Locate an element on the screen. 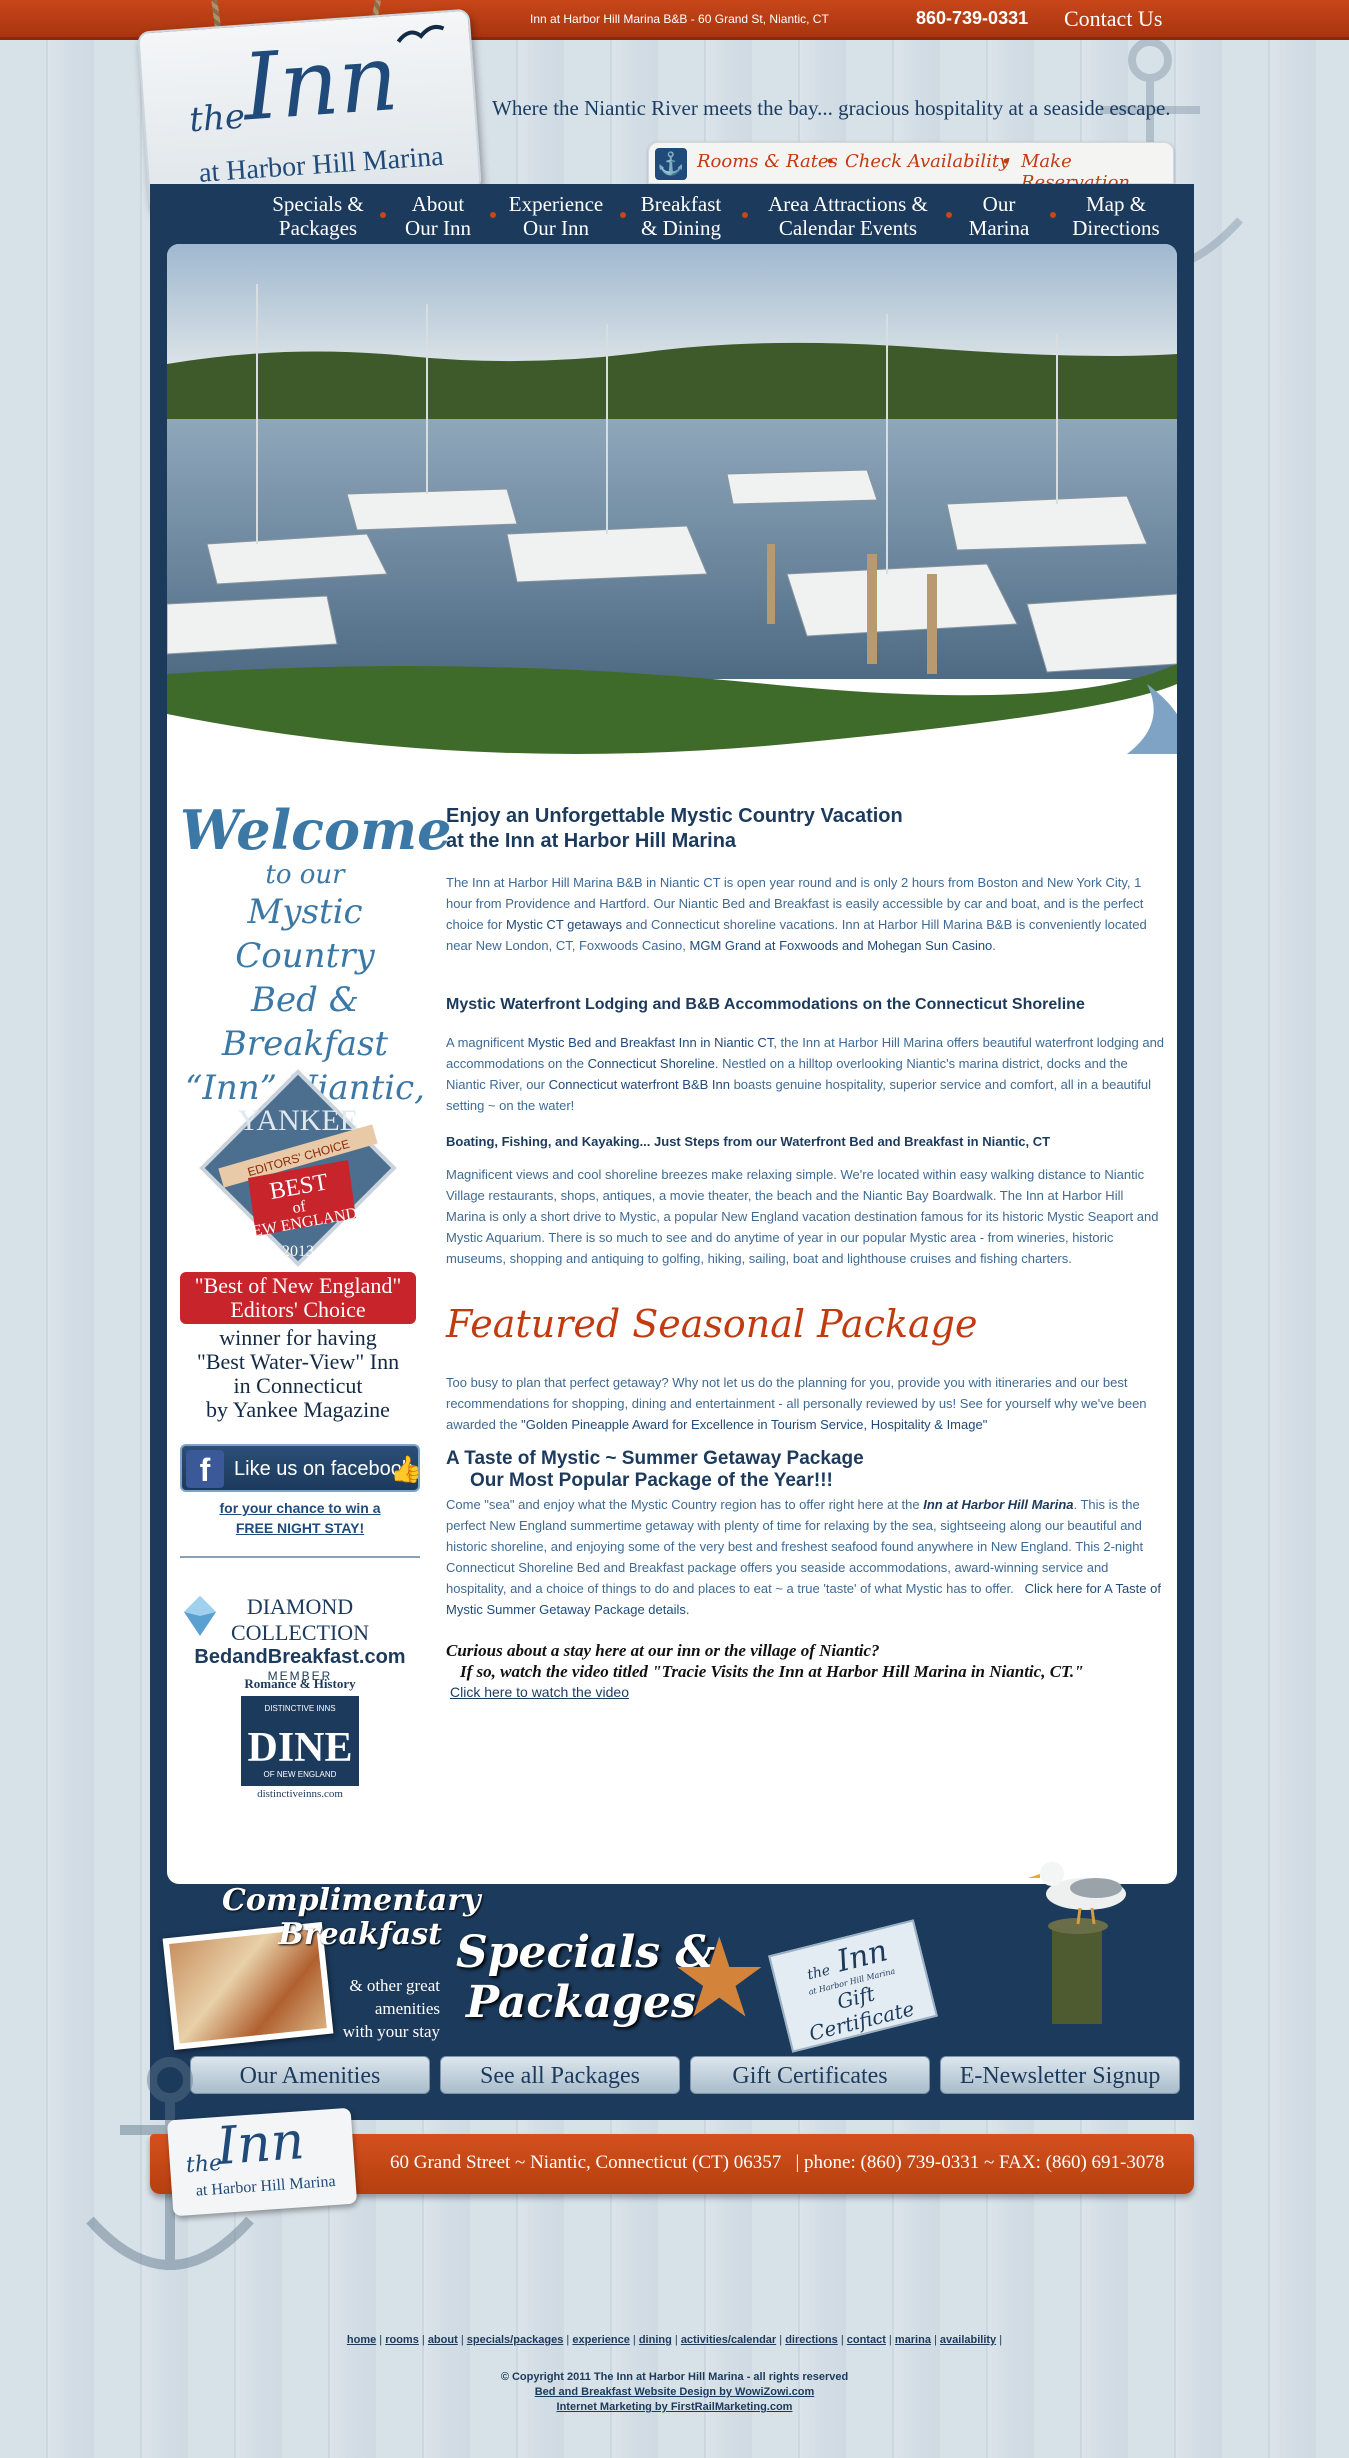 The width and height of the screenshot is (1349, 2458). footer-logo: the Inn at Harbor Hill Marina is located at coordinates (262, 2162).